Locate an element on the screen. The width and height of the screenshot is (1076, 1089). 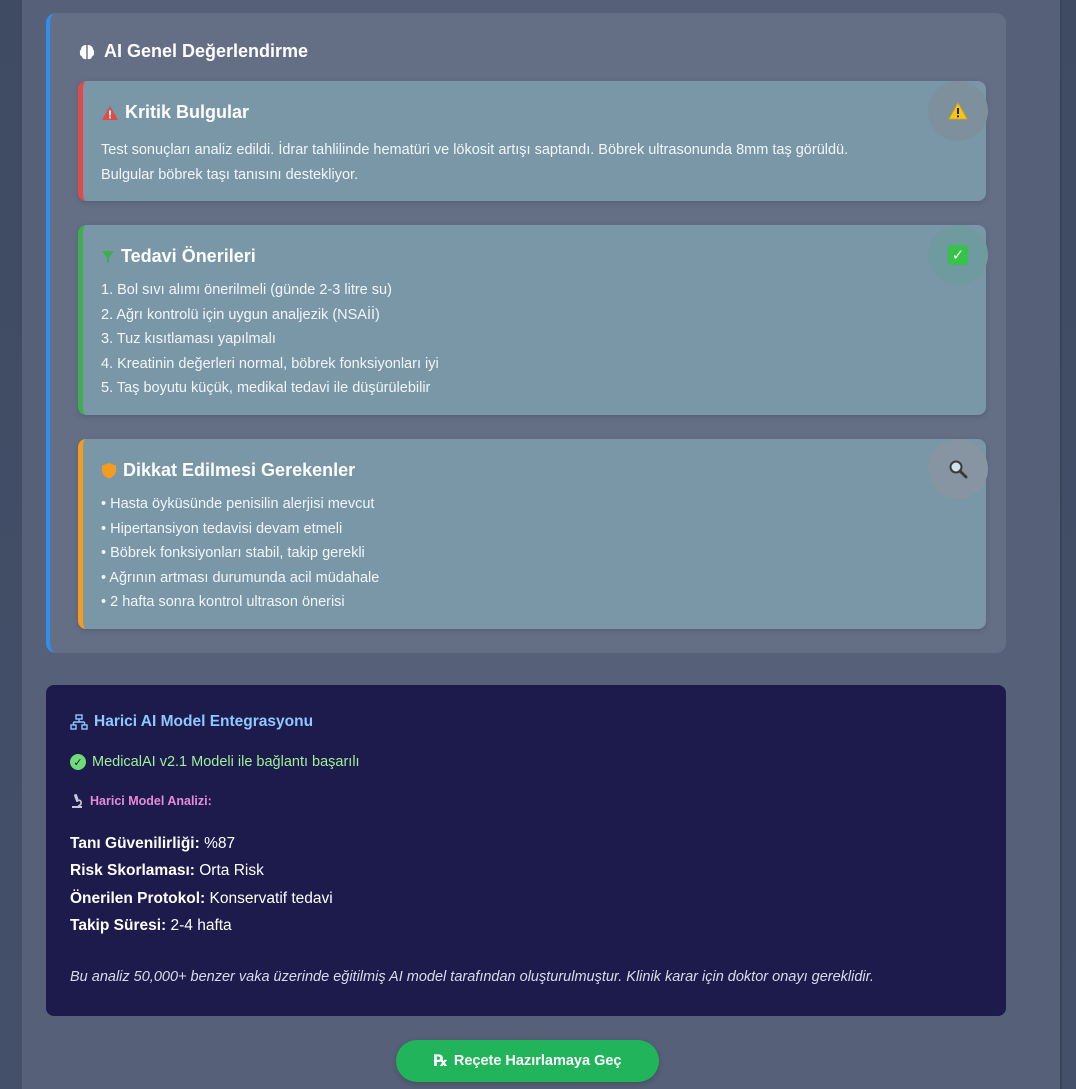
critical-findings-title: Kritik Bulgular is located at coordinates (175, 112).